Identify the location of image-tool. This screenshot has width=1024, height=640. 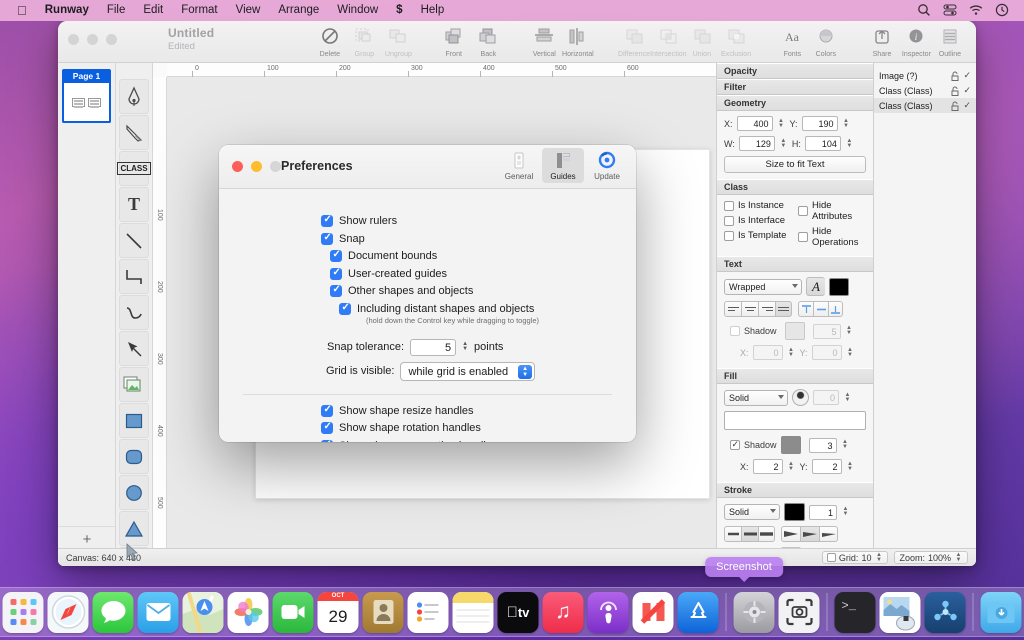
(134, 384).